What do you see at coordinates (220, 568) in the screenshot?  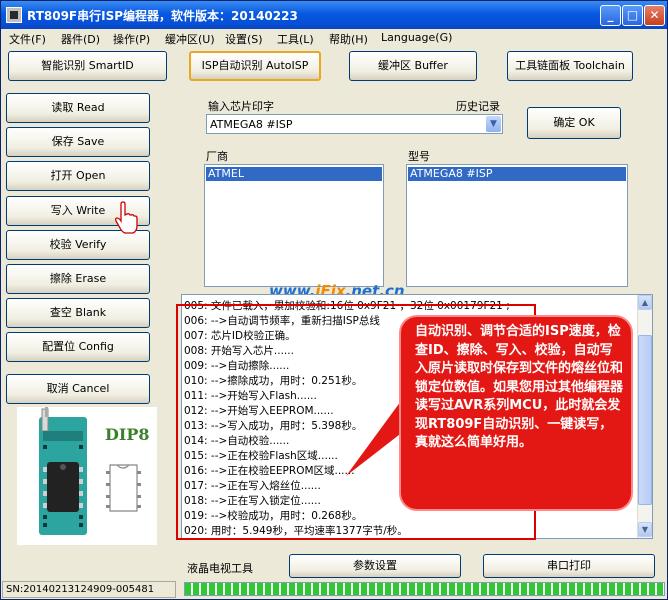 I see `lcd-tool-label: 液晶电视工具` at bounding box center [220, 568].